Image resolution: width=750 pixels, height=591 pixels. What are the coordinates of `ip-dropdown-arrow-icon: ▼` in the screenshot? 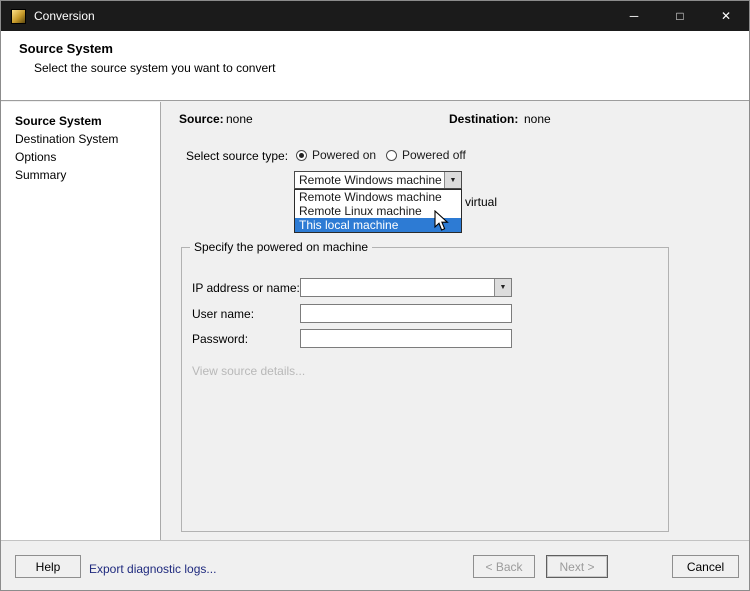 It's located at (502, 287).